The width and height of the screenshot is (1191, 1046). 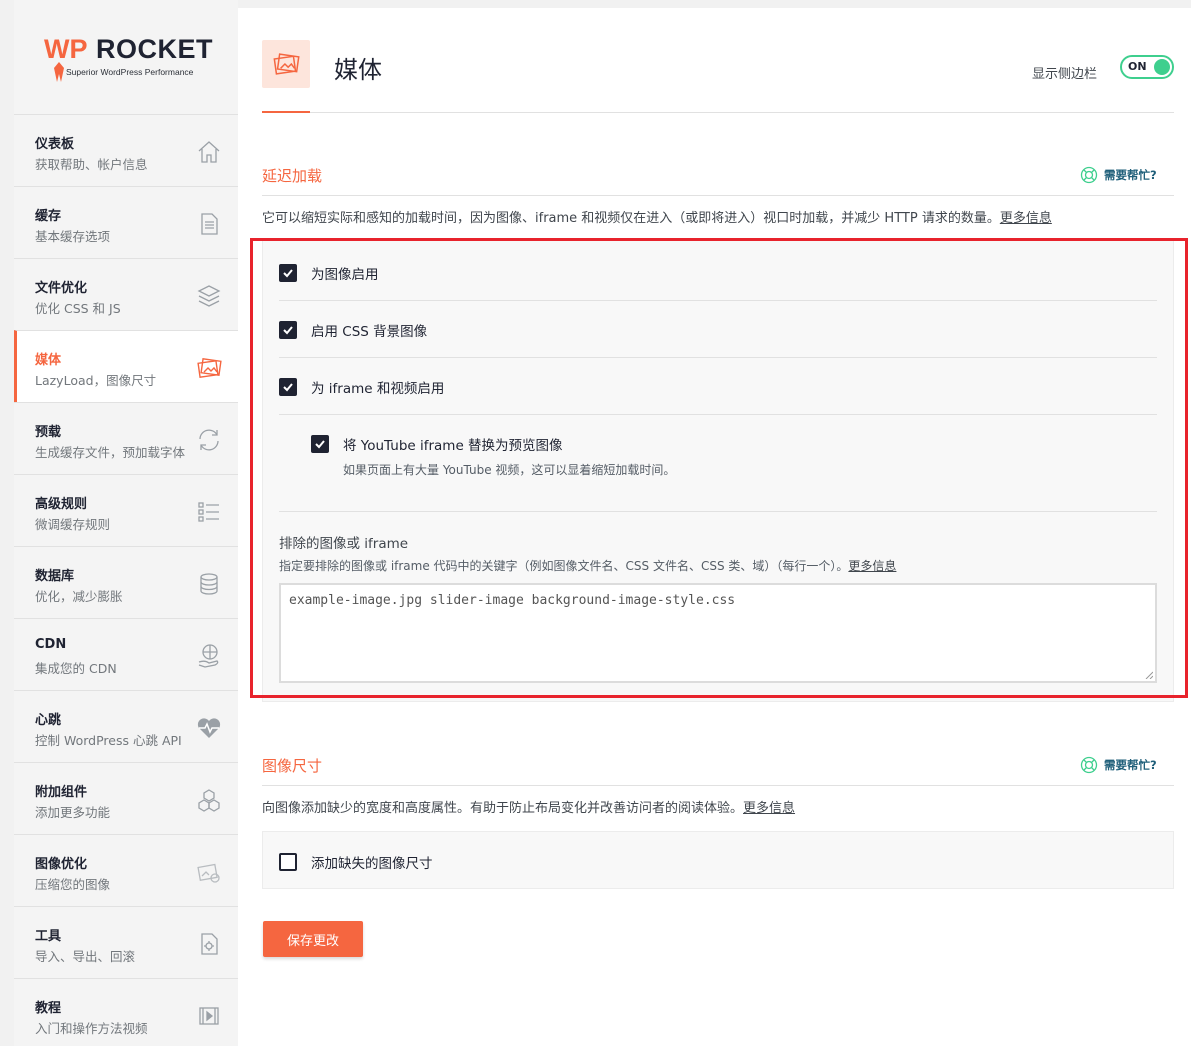 What do you see at coordinates (126, 1012) in the screenshot?
I see `sidebar-item-tutorials: 教程 入门和操作方法视频` at bounding box center [126, 1012].